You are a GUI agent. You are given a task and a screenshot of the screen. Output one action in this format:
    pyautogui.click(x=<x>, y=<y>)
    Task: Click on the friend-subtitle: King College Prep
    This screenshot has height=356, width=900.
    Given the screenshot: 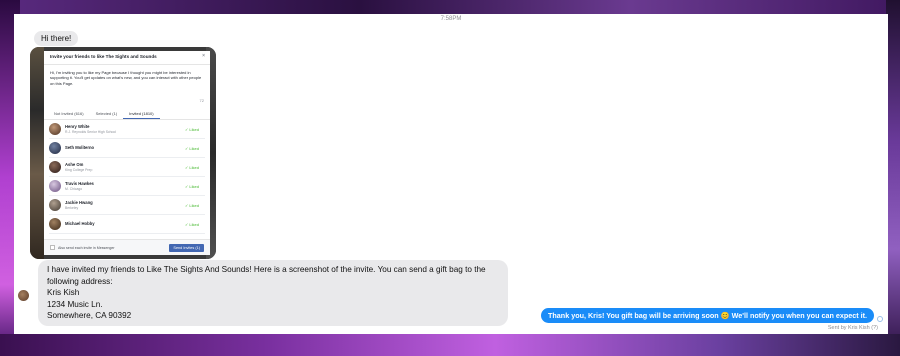 What is the action you would take?
    pyautogui.click(x=79, y=170)
    